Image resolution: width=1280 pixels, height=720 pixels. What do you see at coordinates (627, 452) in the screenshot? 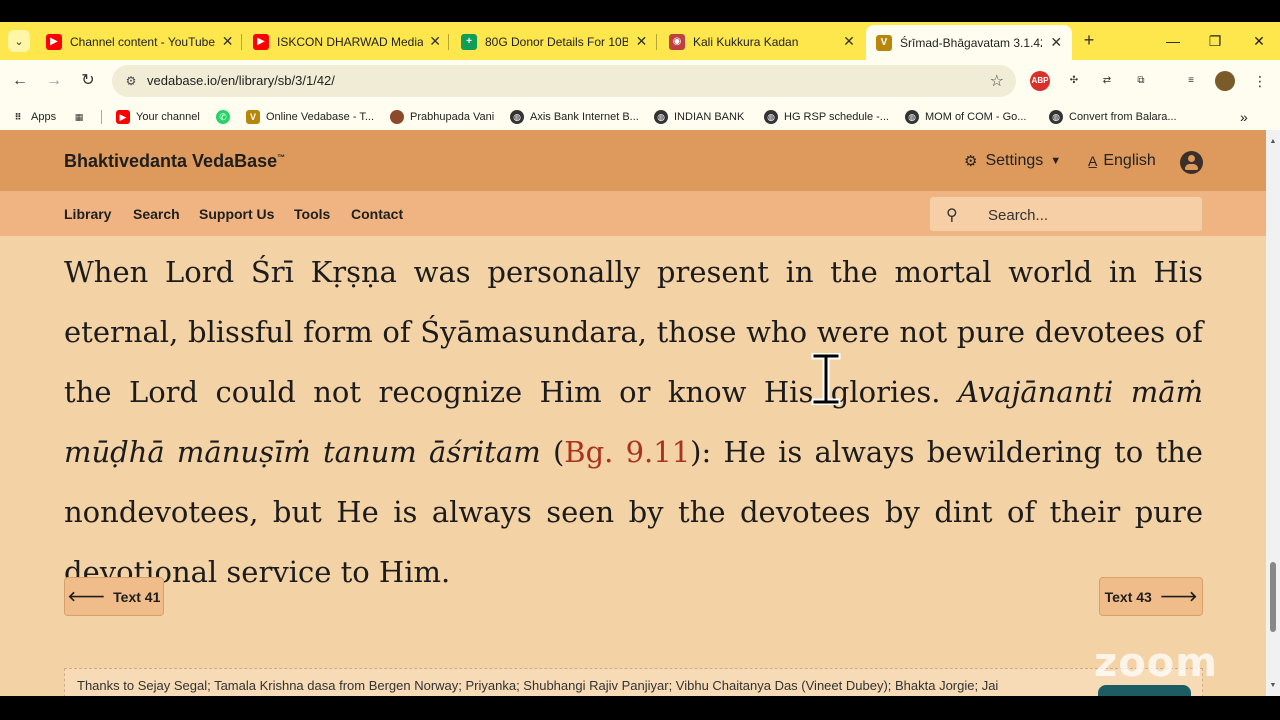
I see `bg-reference-link: Bg. 9.11` at bounding box center [627, 452].